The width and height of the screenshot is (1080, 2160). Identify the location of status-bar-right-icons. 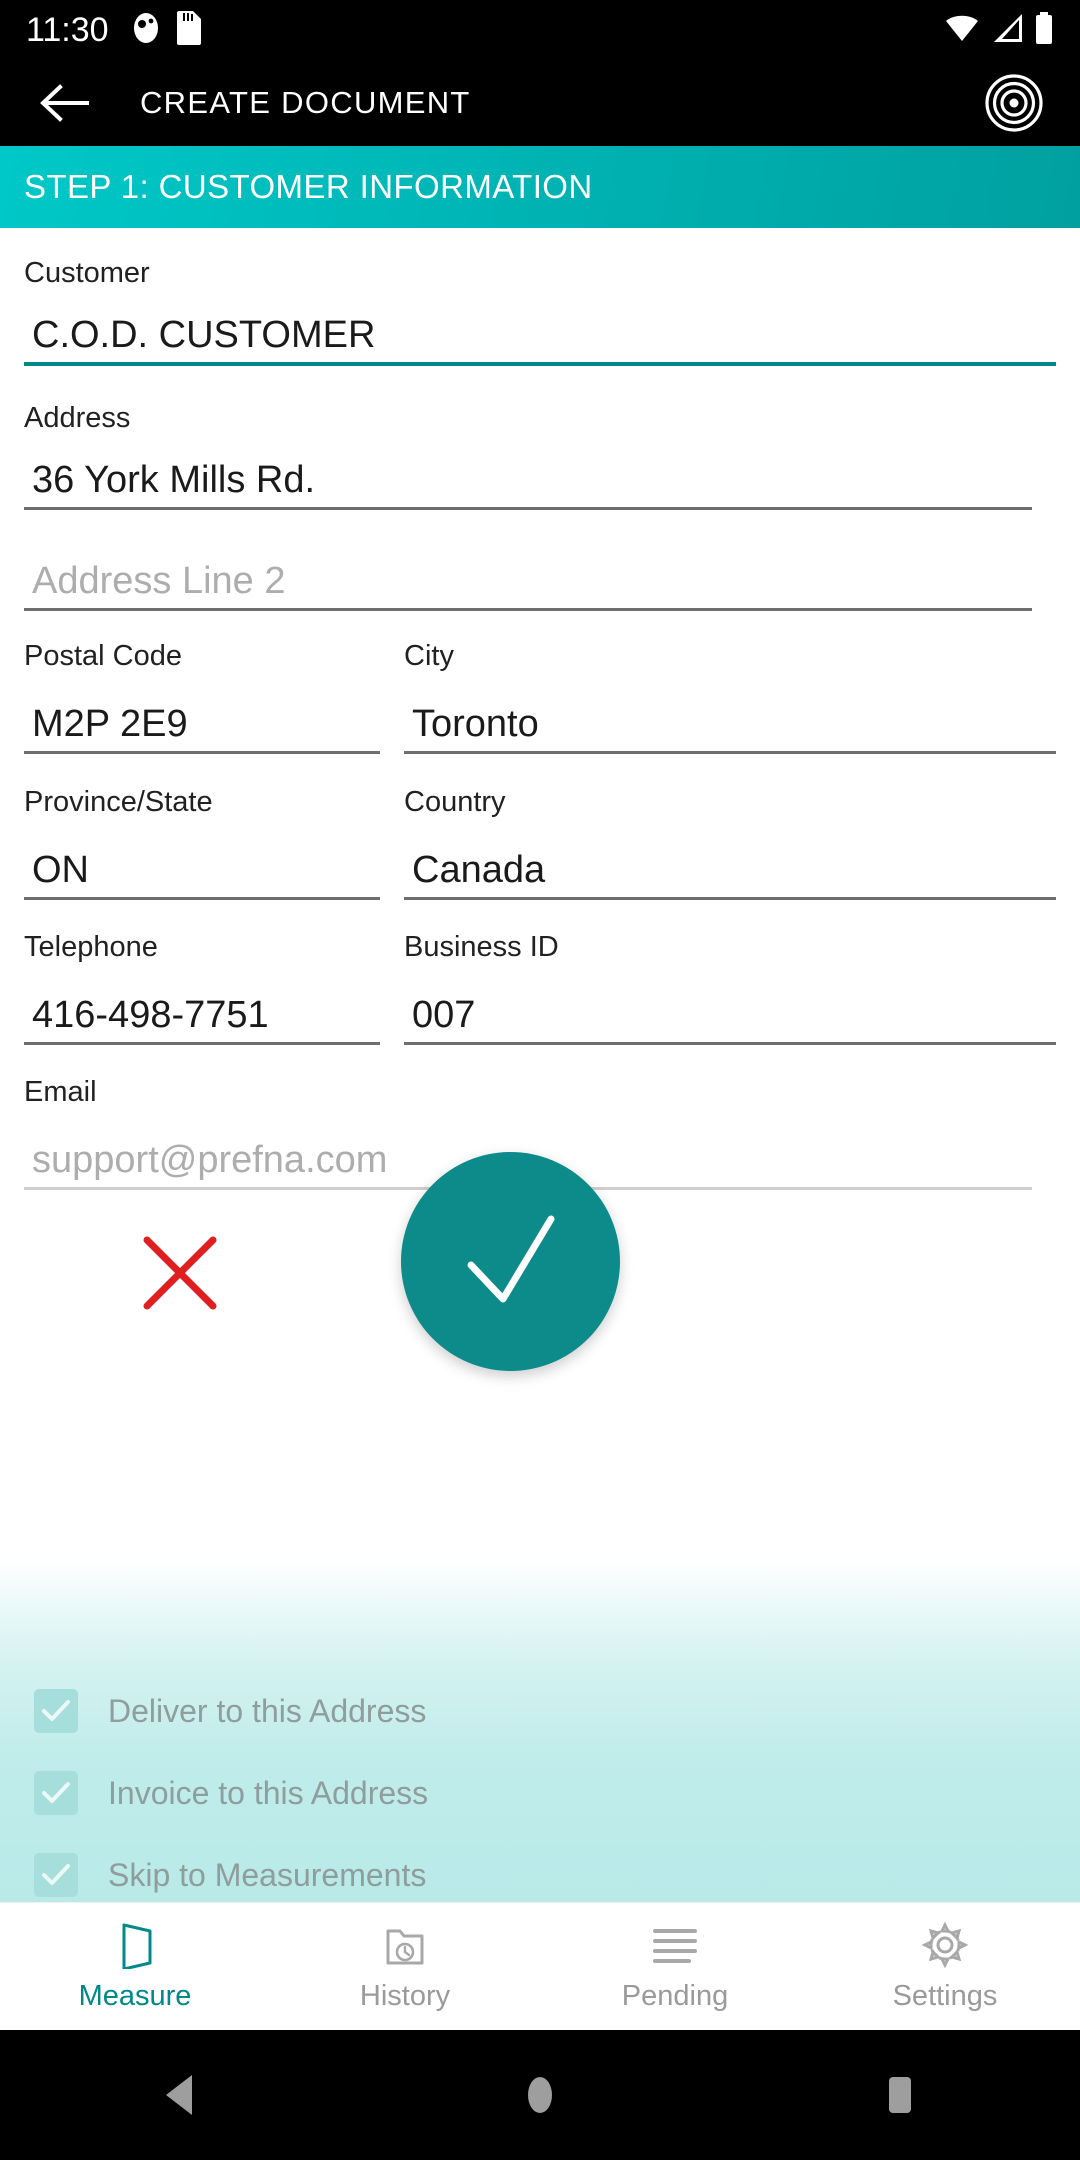
(999, 30).